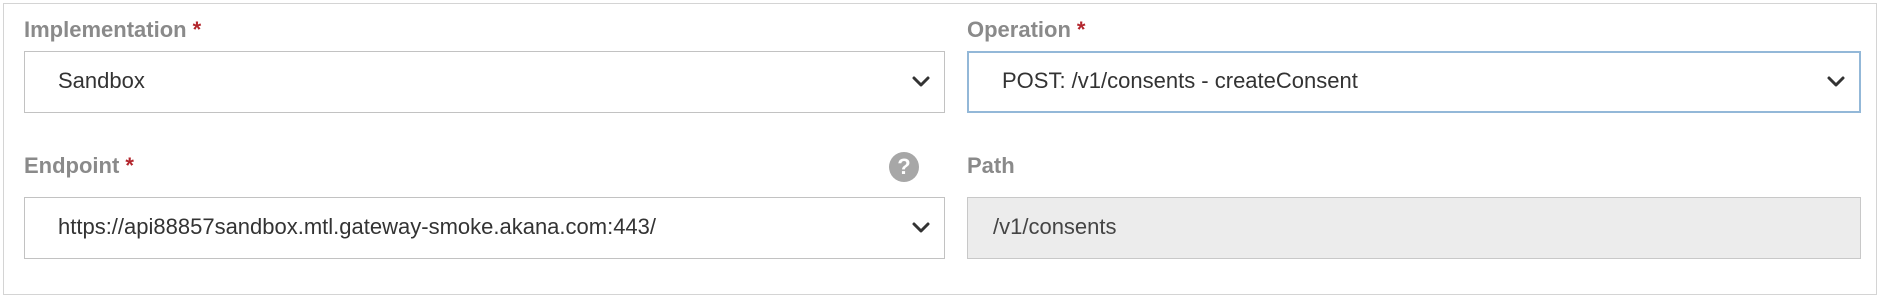 The image size is (1882, 300). Describe the element at coordinates (72, 165) in the screenshot. I see `endpoint-label-text: Endpoint` at that location.